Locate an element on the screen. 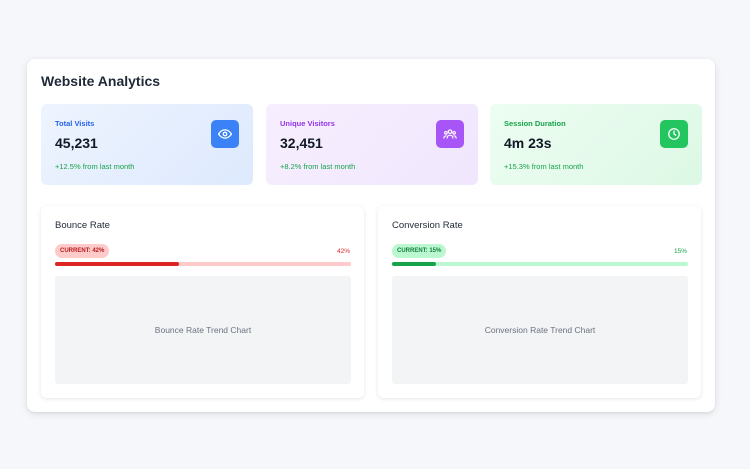  stat-label: Total Visits is located at coordinates (75, 123).